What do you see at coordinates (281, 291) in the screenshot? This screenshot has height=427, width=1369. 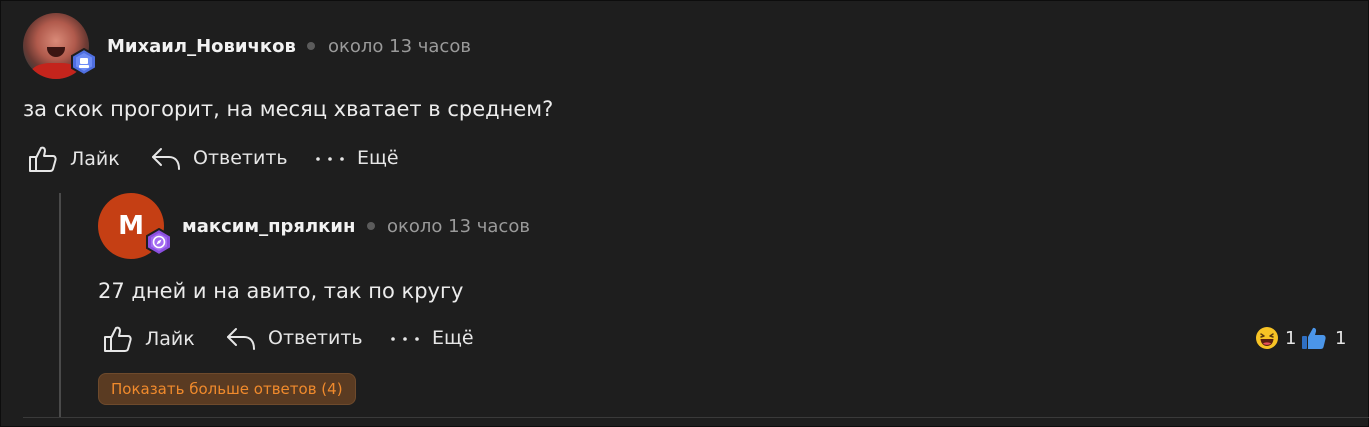 I see `reply-text: 27 дней и на авито, так по кругу` at bounding box center [281, 291].